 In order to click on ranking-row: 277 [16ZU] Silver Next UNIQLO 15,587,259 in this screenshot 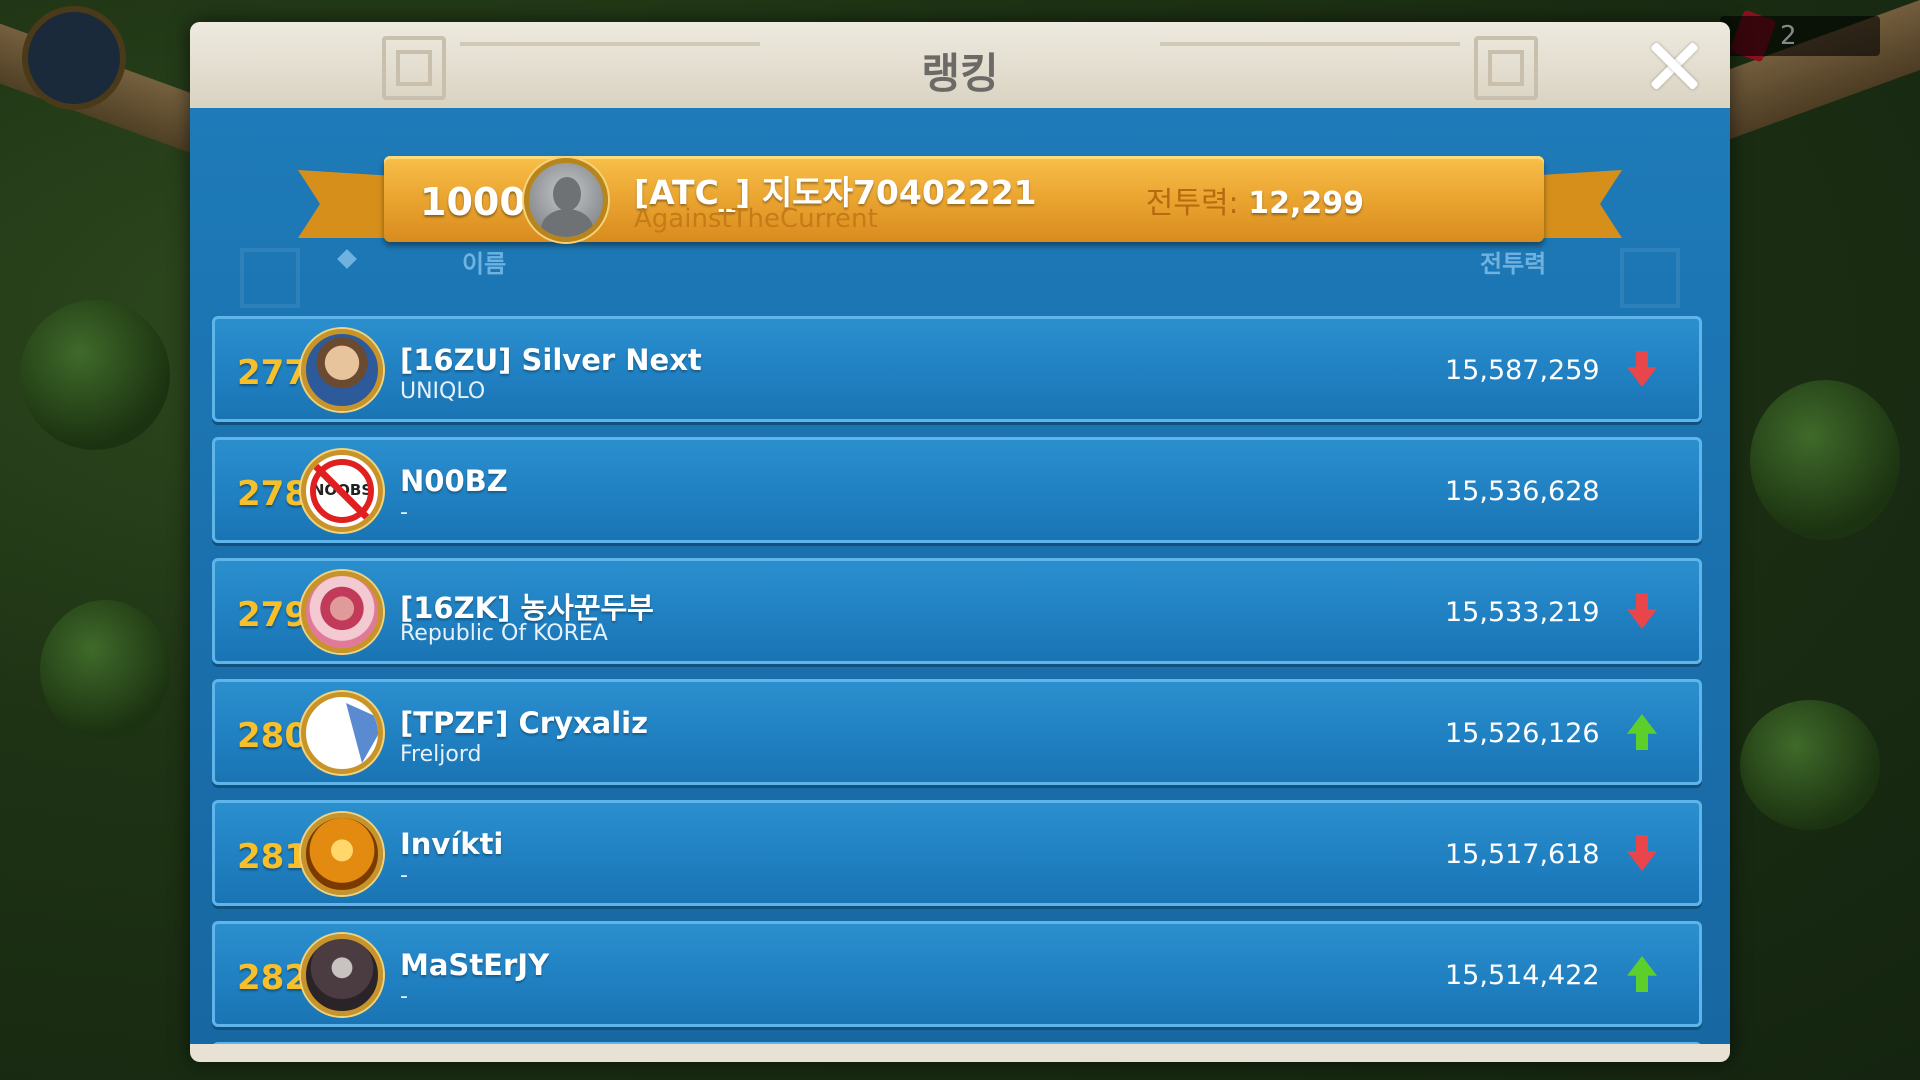, I will do `click(957, 369)`.